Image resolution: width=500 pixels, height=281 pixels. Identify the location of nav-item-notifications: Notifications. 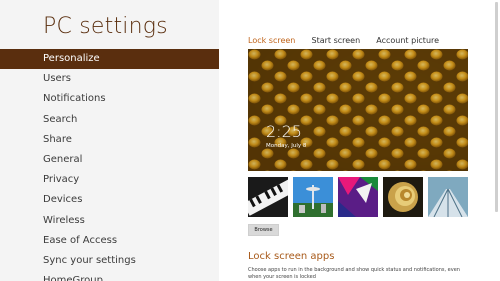
(109, 99).